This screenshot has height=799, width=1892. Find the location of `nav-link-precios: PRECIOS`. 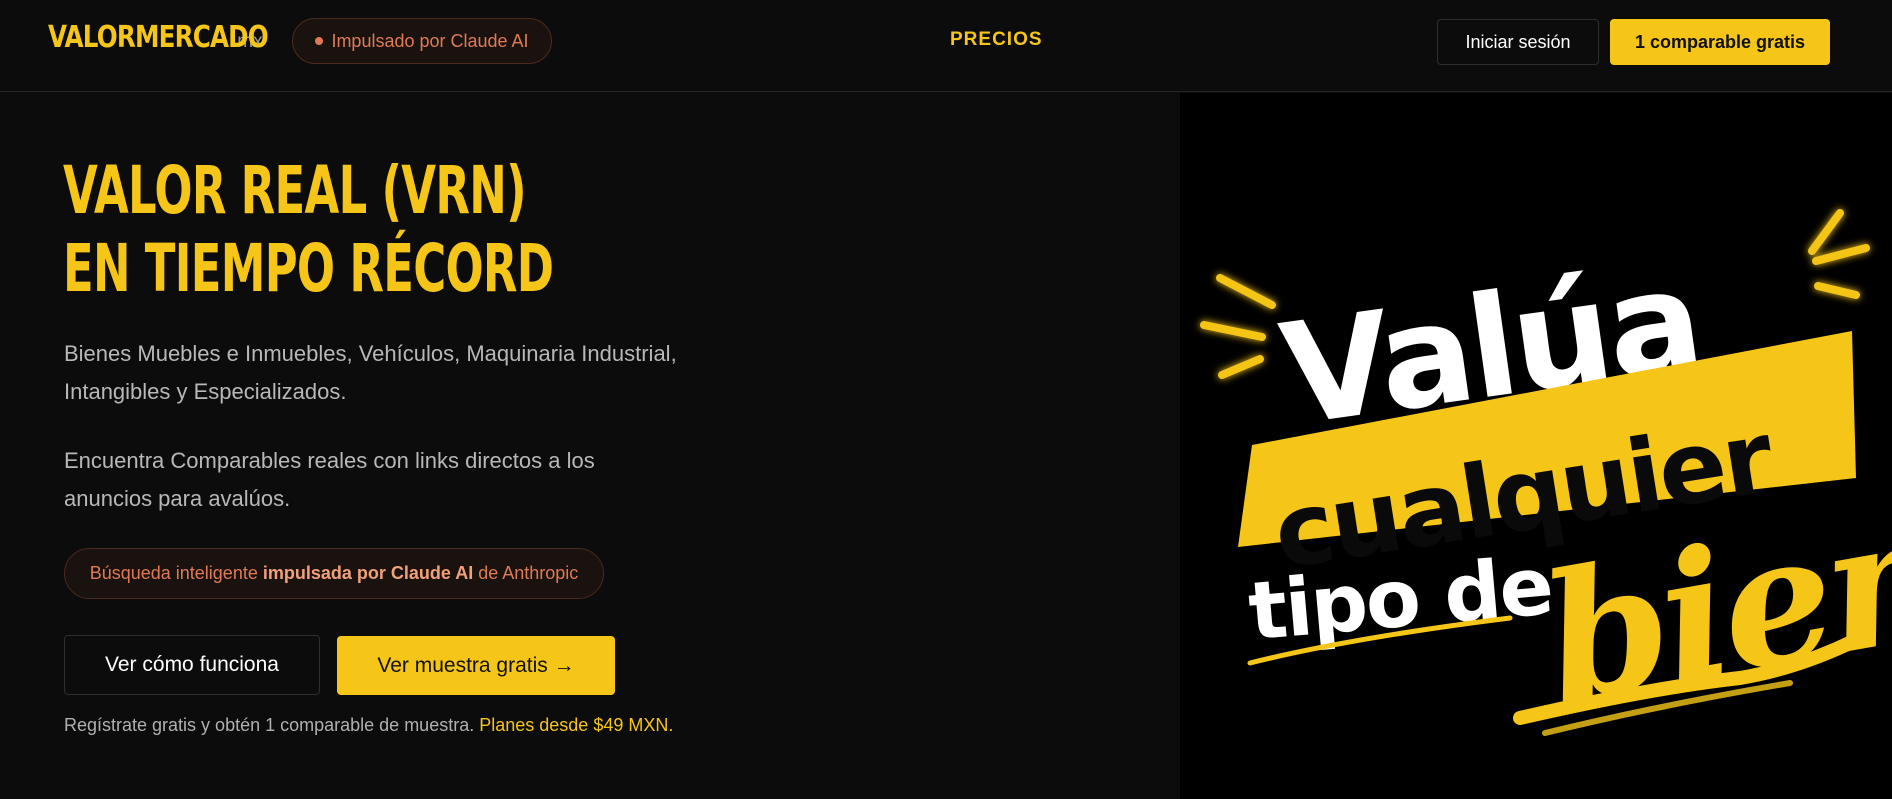

nav-link-precios: PRECIOS is located at coordinates (996, 40).